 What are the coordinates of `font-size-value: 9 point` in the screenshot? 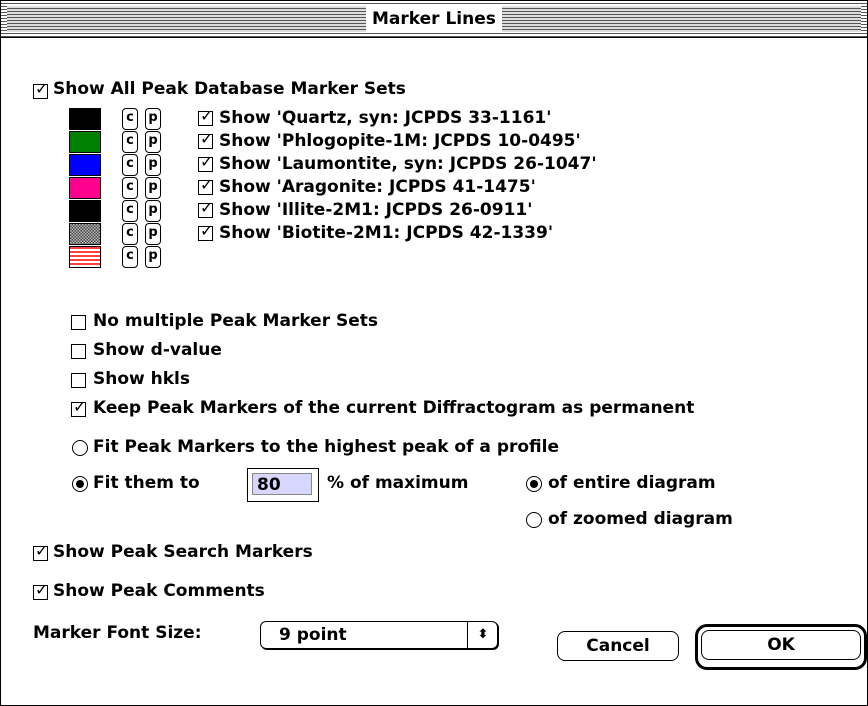 It's located at (313, 635).